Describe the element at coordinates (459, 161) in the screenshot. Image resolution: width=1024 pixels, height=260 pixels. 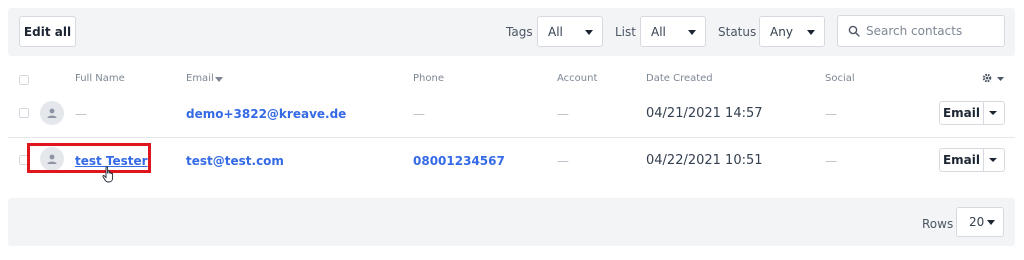
I see `contact-phone-link: 08001234567` at that location.